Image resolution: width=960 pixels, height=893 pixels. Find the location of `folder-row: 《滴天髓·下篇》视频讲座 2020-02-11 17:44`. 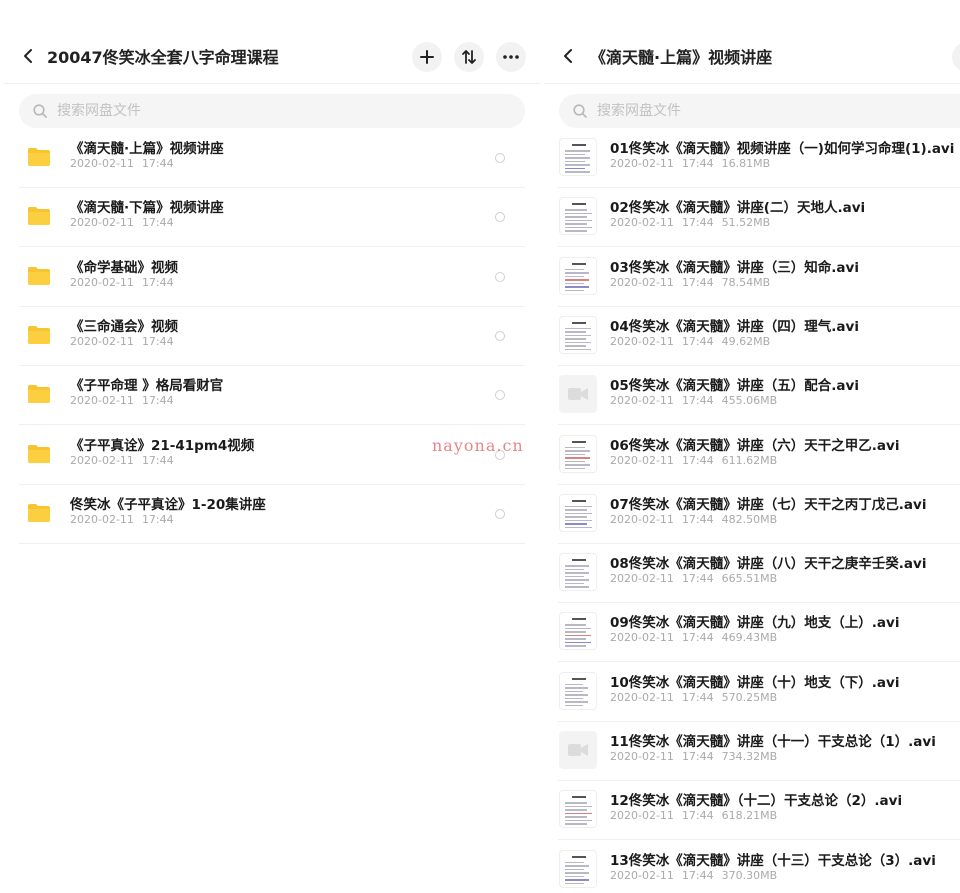

folder-row: 《滴天髓·下篇》视频讲座 2020-02-11 17:44 is located at coordinates (272, 218).